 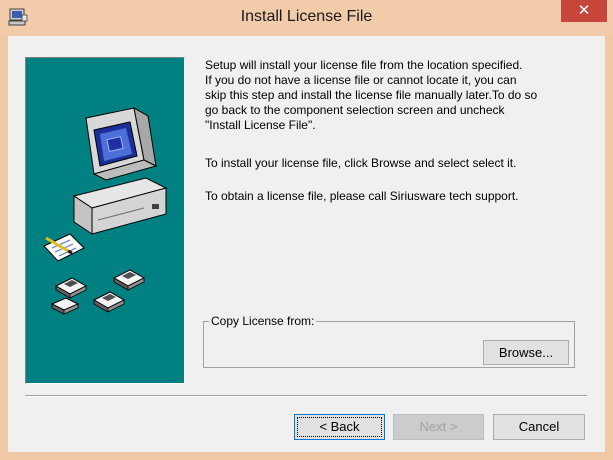 I want to click on close-icon: ✕, so click(x=584, y=10).